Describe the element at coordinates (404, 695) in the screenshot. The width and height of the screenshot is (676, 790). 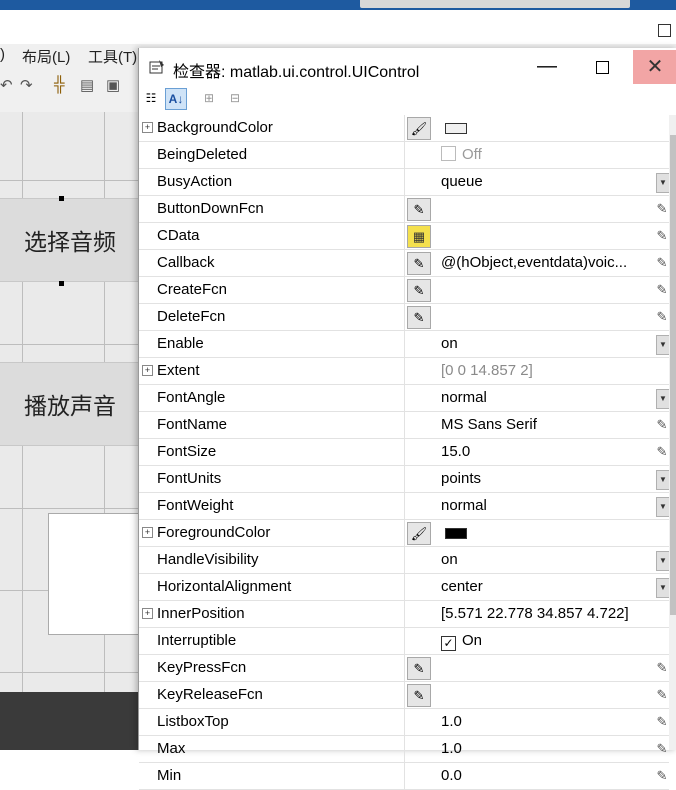
I see `property-row-keyreleasefcn: KeyReleaseFcn ✎ ✎` at that location.